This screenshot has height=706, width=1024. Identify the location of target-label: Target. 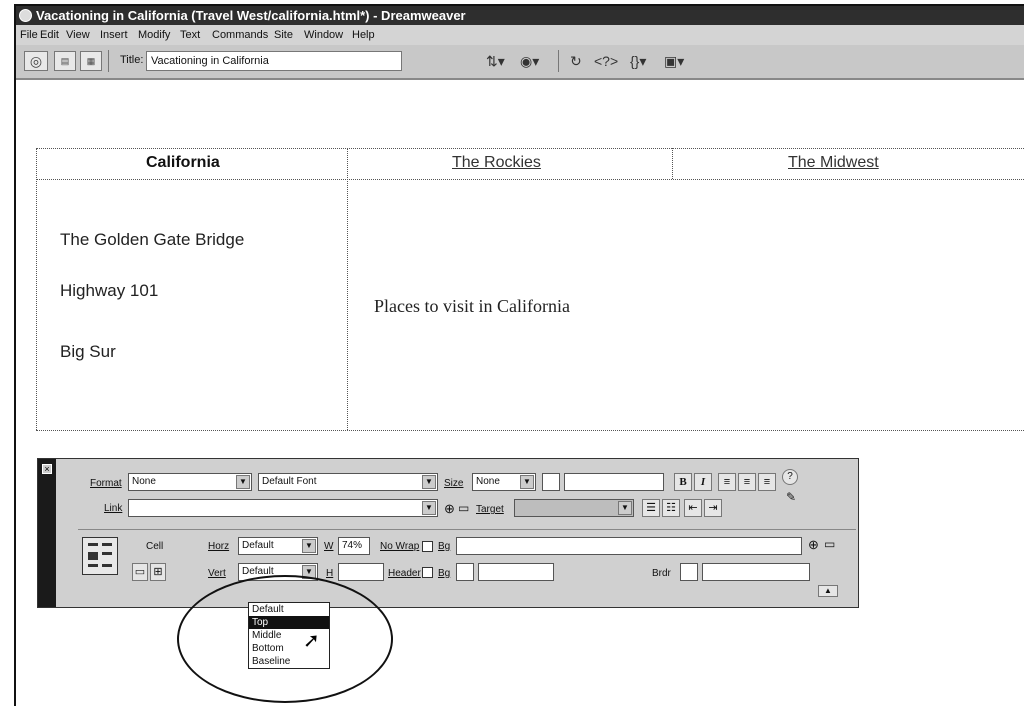
(490, 509).